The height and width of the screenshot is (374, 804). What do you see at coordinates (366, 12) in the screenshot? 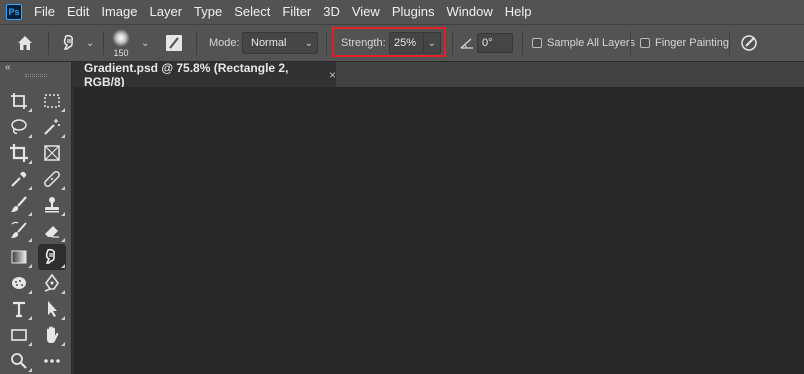
I see `menu-view: View` at bounding box center [366, 12].